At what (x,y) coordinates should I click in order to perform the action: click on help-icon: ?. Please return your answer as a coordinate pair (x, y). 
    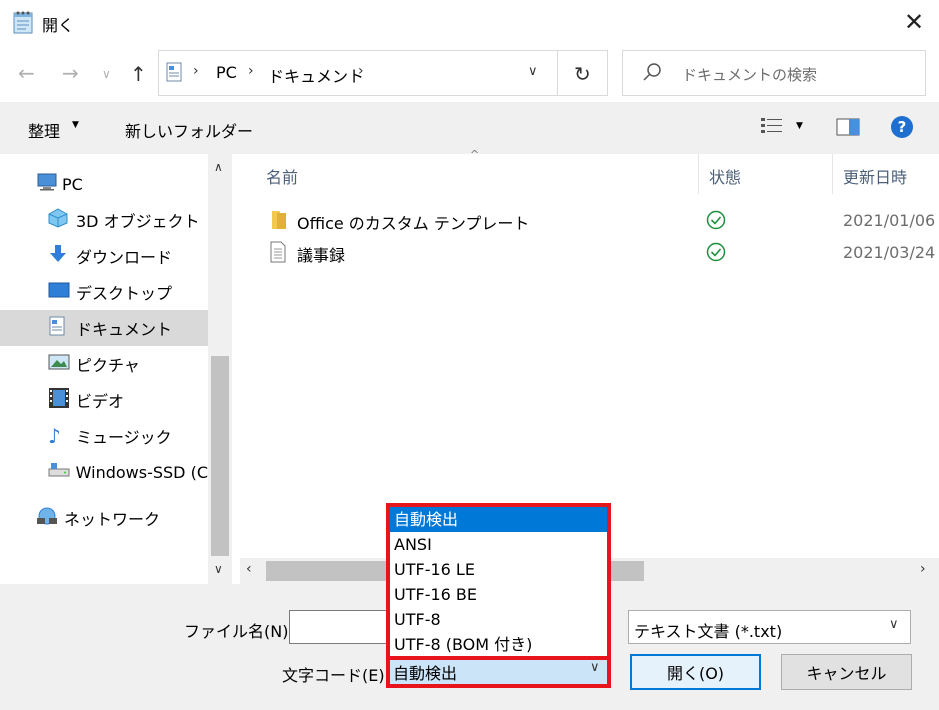
    Looking at the image, I should click on (902, 129).